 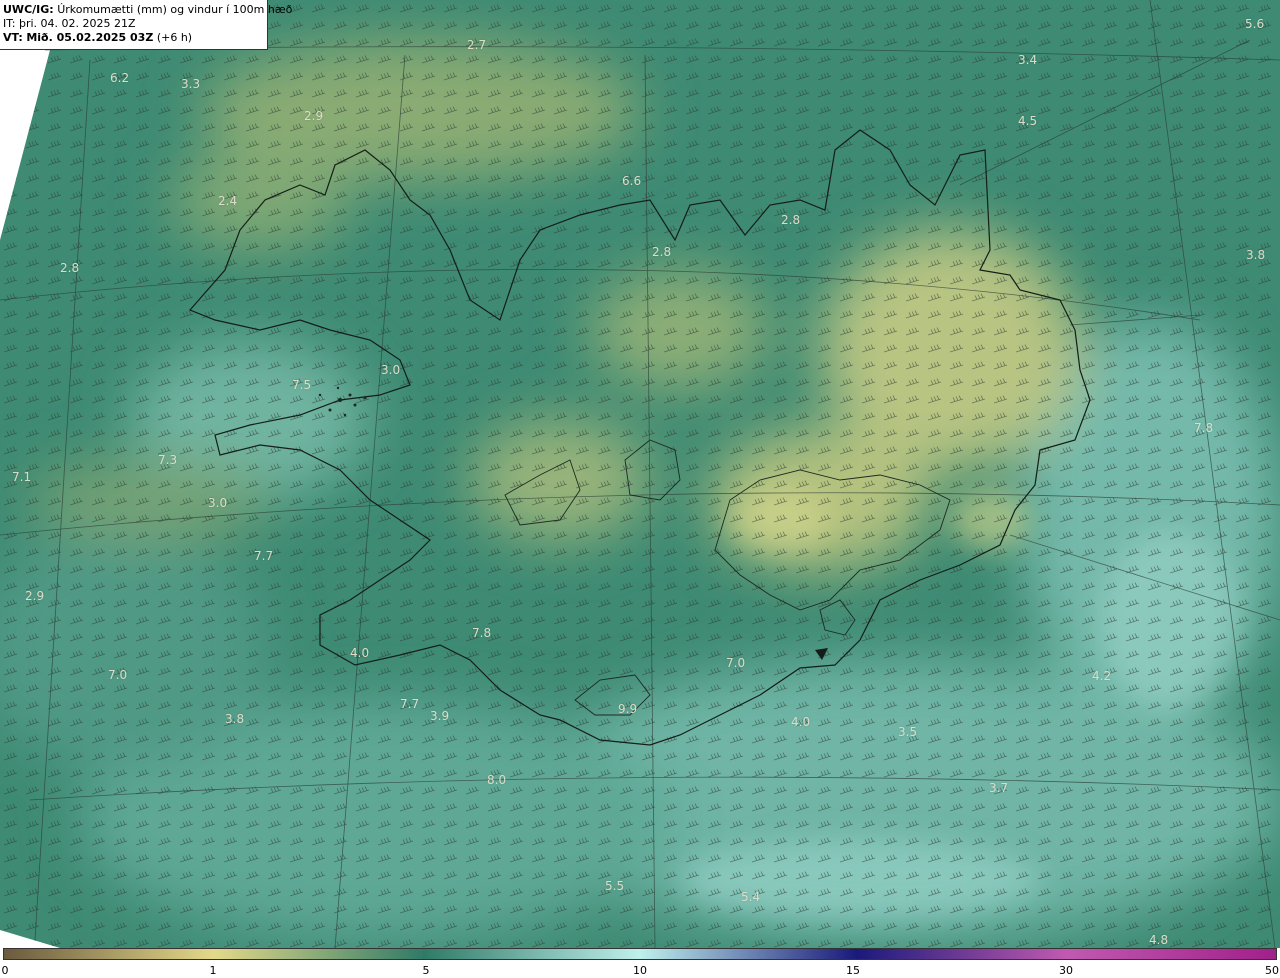 What do you see at coordinates (22, 477) in the screenshot?
I see `precip-value-label: 7.1` at bounding box center [22, 477].